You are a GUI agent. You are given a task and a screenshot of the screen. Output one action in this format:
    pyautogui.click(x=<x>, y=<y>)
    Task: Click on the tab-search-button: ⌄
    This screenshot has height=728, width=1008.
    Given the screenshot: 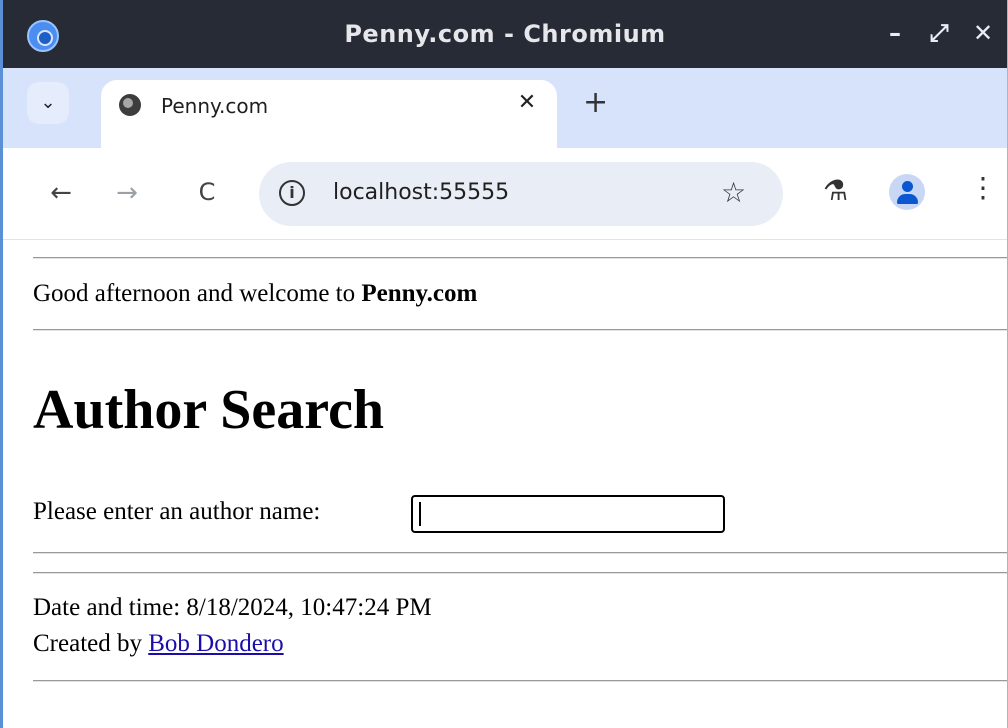 What is the action you would take?
    pyautogui.click(x=48, y=103)
    